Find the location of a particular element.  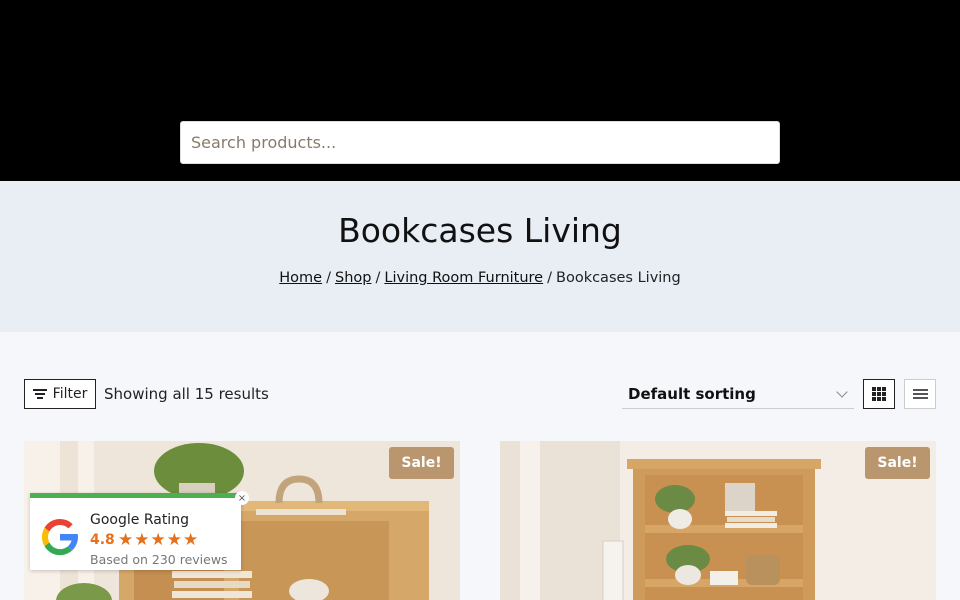

page-title: Bookcases Living is located at coordinates (480, 230).